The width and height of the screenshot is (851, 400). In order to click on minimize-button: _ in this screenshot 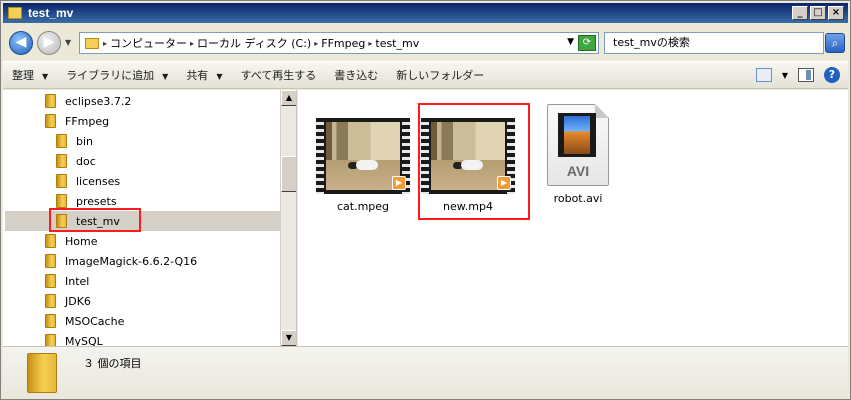, I will do `click(800, 13)`.